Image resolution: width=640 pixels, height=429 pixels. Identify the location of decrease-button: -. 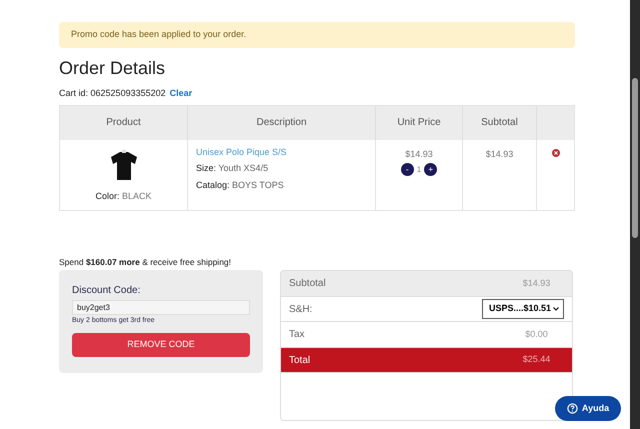
(407, 169).